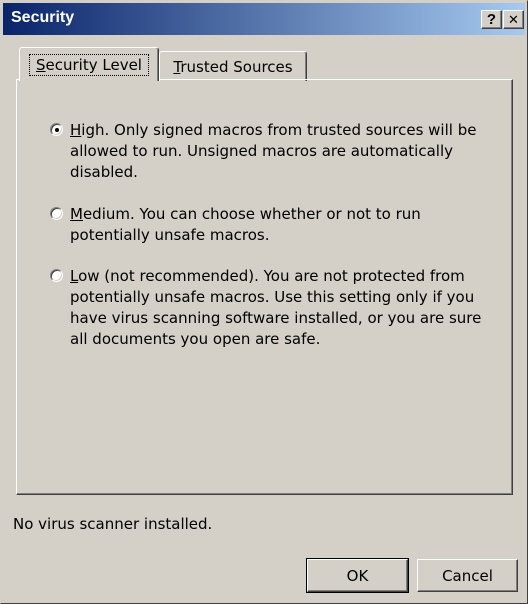  Describe the element at coordinates (357, 575) in the screenshot. I see `ok-button: OK` at that location.